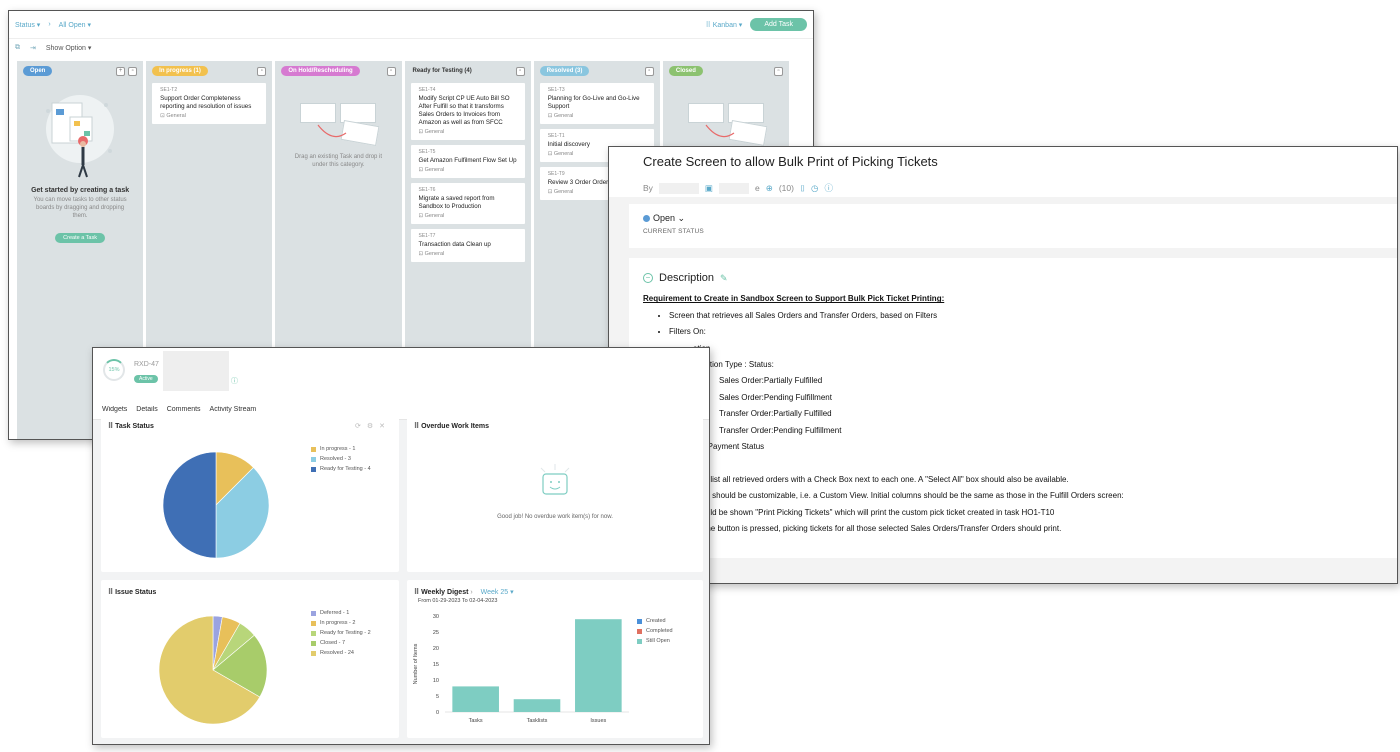 The image size is (1400, 752). What do you see at coordinates (341, 449) in the screenshot?
I see `legend-item: In progress - 1` at bounding box center [341, 449].